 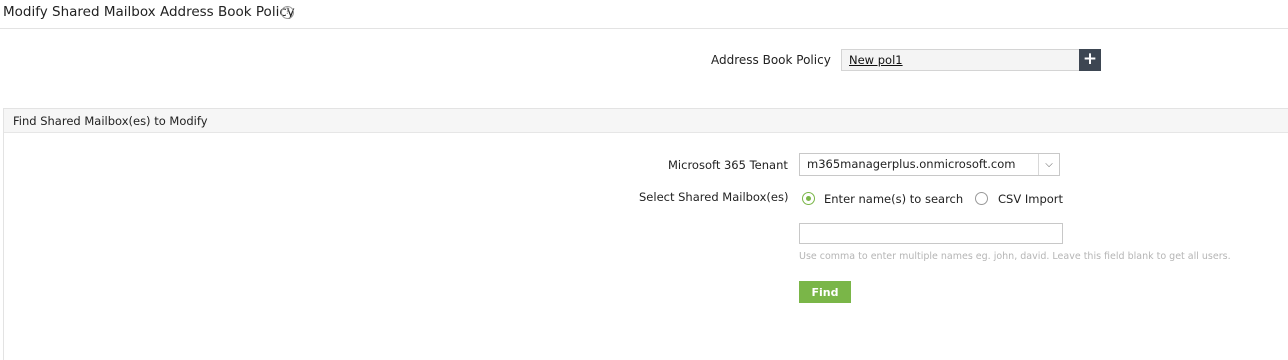 I want to click on panel-title: Find Shared Mailbox(es) to Modify, so click(x=110, y=121).